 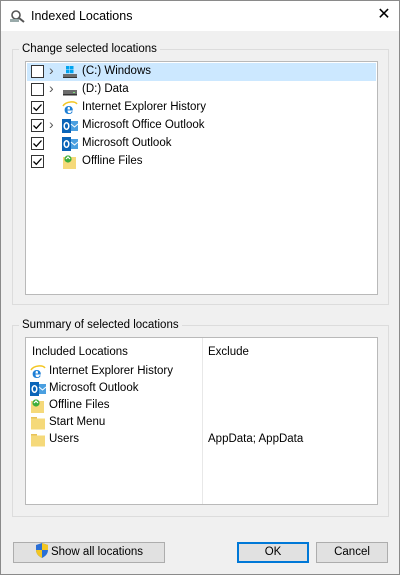 I want to click on ok-label: OK, so click(x=273, y=552).